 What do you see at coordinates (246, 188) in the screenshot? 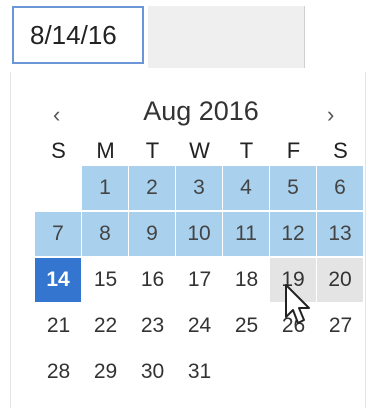
I see `day-cell-4: 4` at bounding box center [246, 188].